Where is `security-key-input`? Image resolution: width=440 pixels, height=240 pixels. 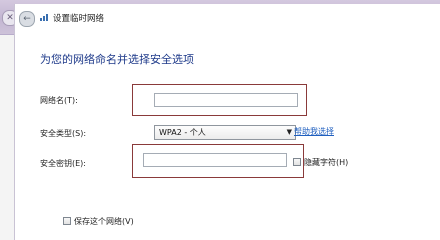
security-key-input is located at coordinates (215, 160).